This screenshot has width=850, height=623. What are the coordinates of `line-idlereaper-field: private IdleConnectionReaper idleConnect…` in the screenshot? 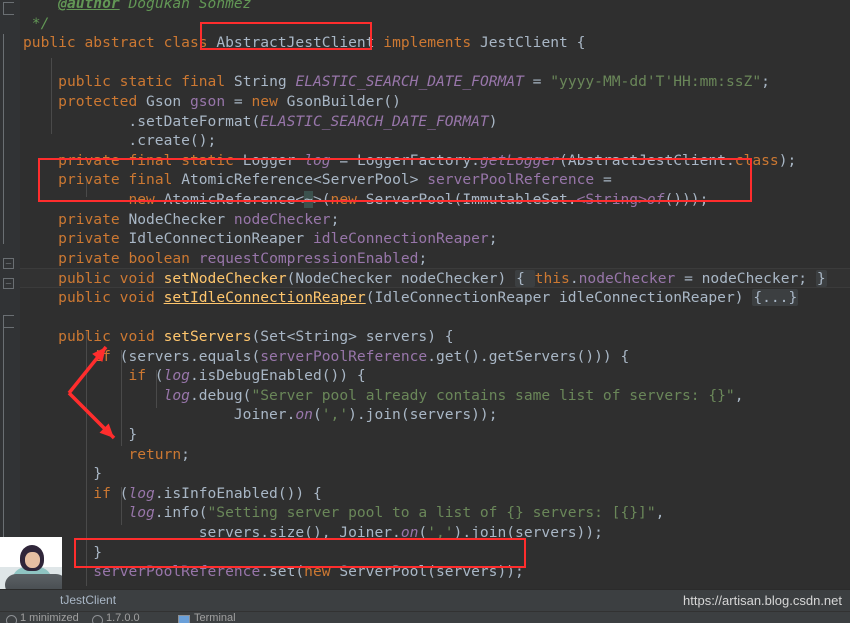 It's located at (435, 239).